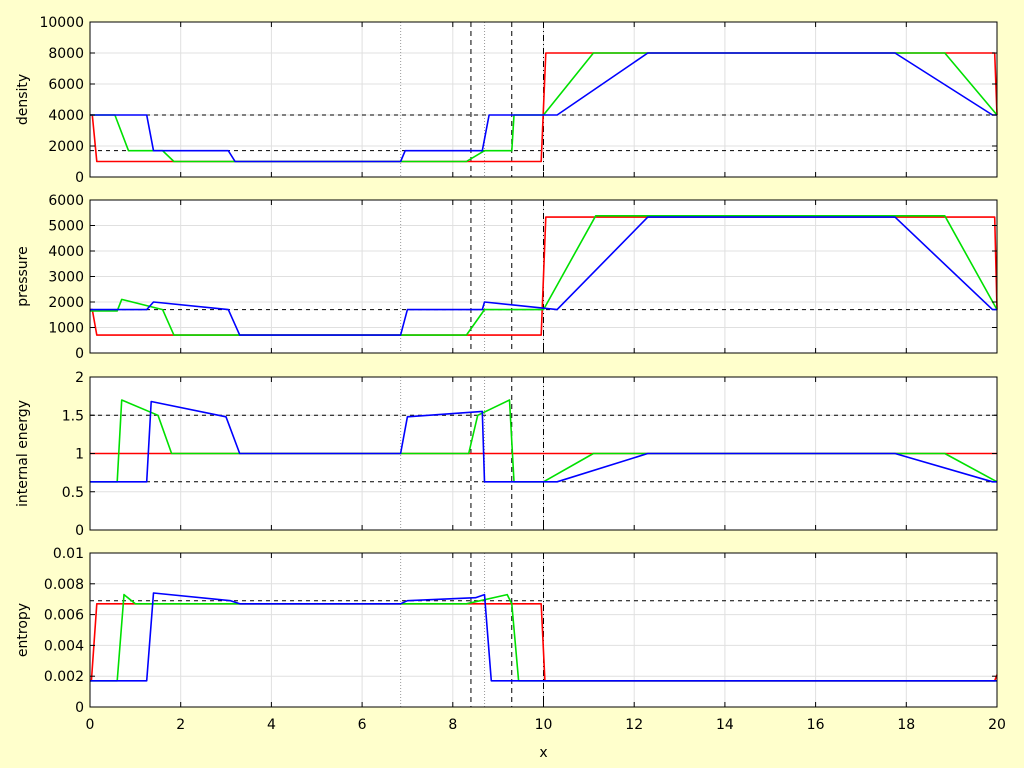 Image resolution: width=1024 pixels, height=768 pixels. What do you see at coordinates (64, 646) in the screenshot?
I see `y-tick-label: 0.004` at bounding box center [64, 646].